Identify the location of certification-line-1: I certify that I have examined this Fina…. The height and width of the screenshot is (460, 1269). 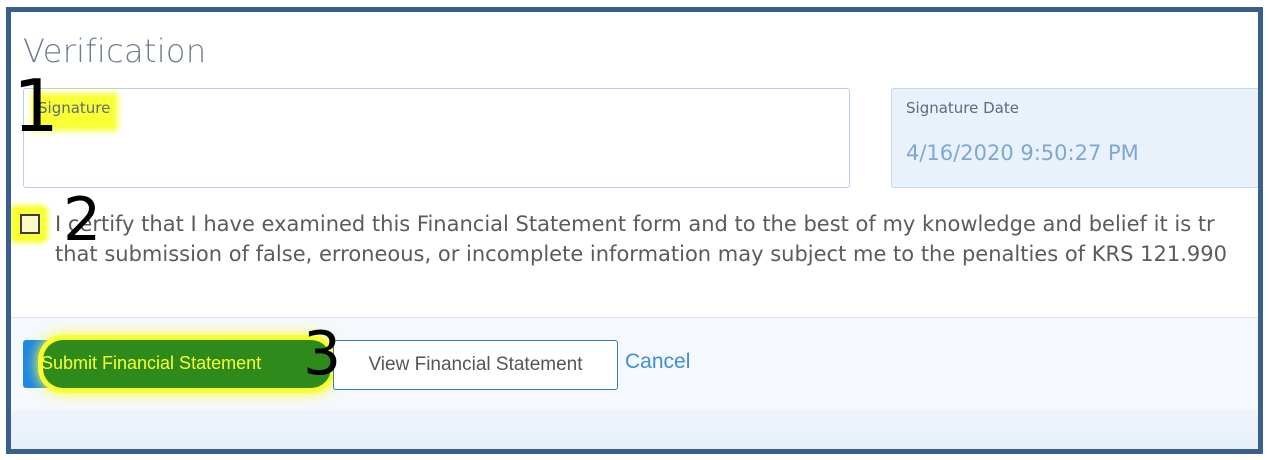
(635, 224).